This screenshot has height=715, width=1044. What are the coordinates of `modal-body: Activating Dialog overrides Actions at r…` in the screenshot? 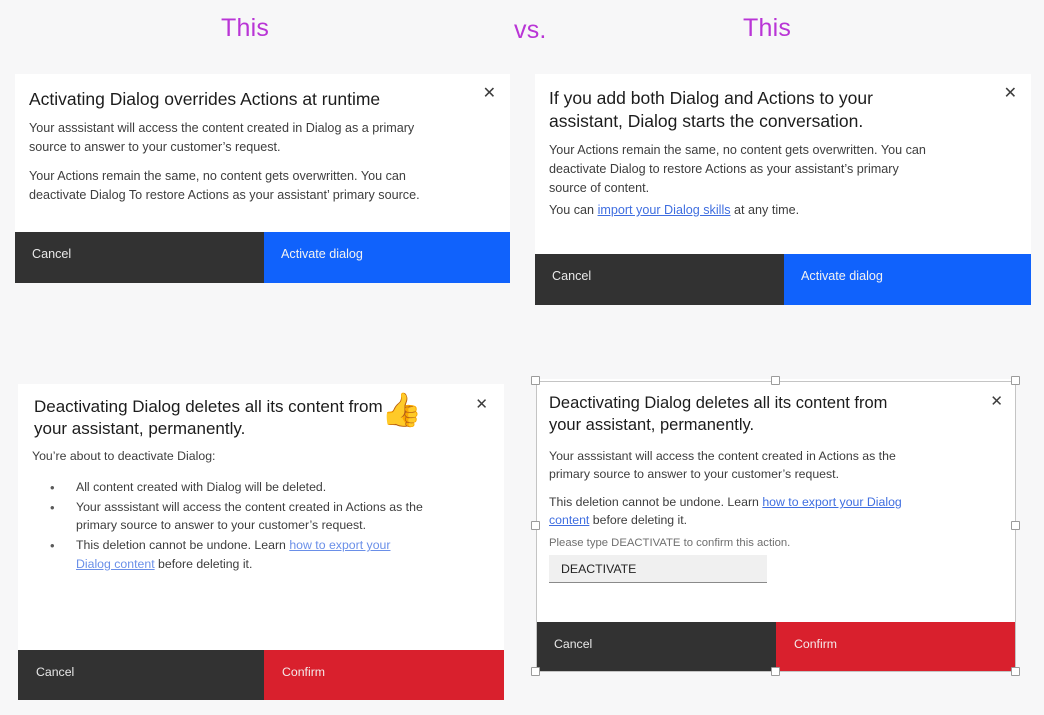 It's located at (262, 153).